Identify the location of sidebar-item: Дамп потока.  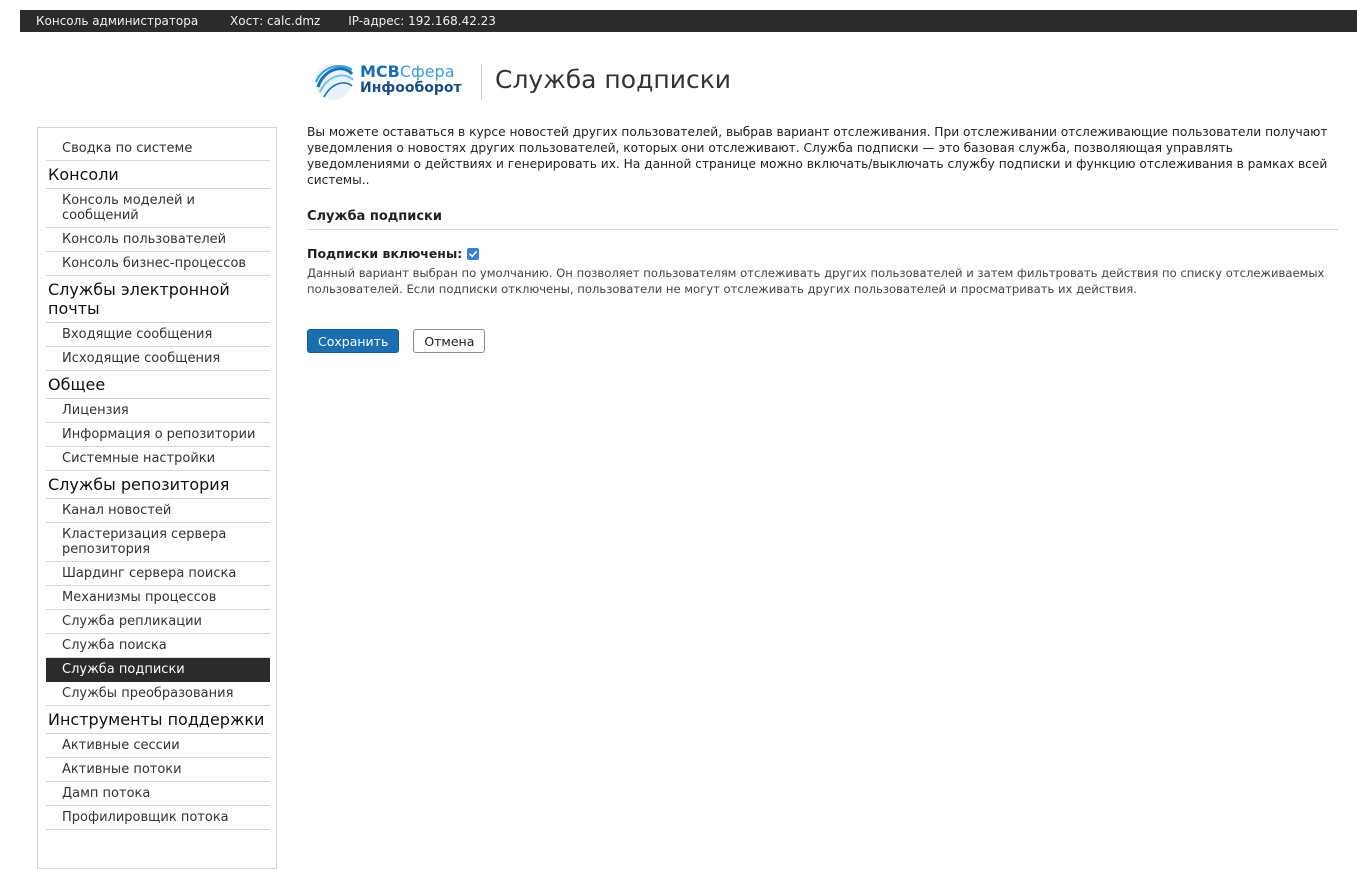
(158, 794).